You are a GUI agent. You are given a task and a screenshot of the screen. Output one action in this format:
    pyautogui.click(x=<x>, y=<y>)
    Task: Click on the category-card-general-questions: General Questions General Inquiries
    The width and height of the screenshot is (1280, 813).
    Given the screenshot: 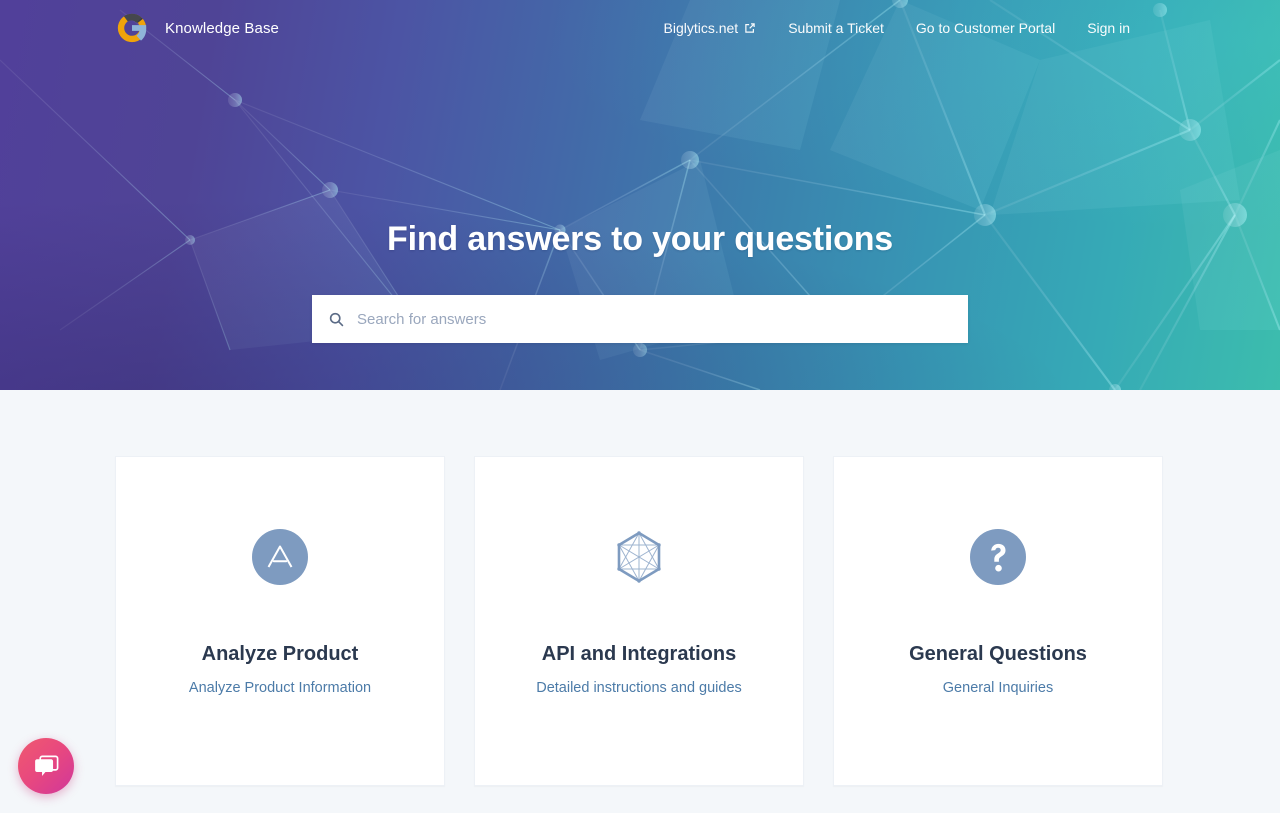 What is the action you would take?
    pyautogui.click(x=998, y=621)
    